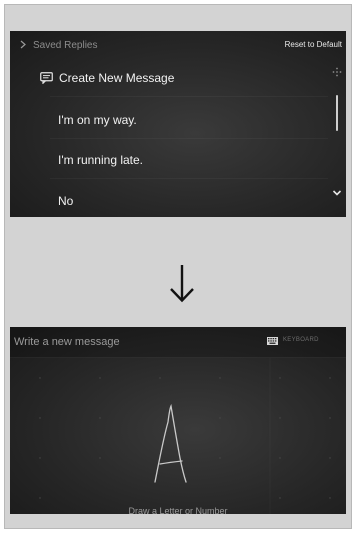  Describe the element at coordinates (337, 193) in the screenshot. I see `chevron-down-icon` at that location.